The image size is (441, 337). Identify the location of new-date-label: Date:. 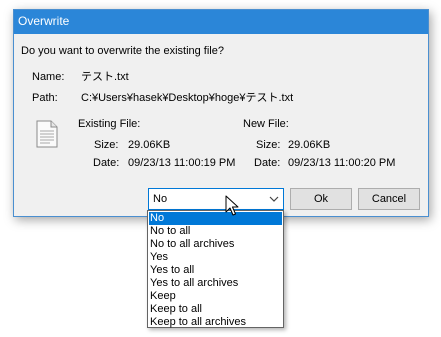
(267, 163).